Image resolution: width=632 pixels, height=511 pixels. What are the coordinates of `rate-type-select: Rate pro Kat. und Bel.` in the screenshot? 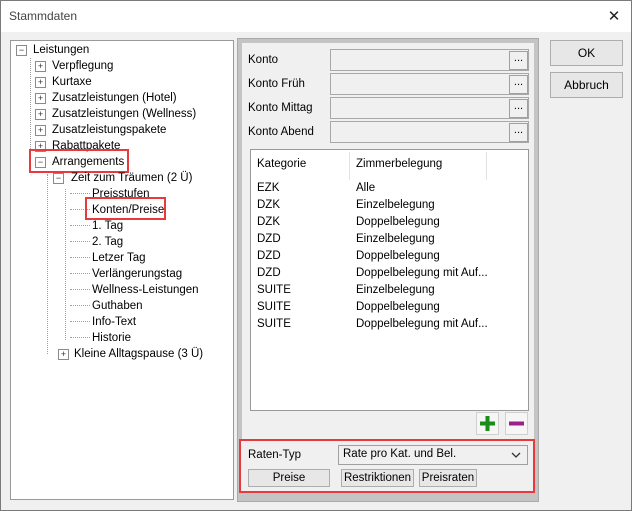 It's located at (433, 455).